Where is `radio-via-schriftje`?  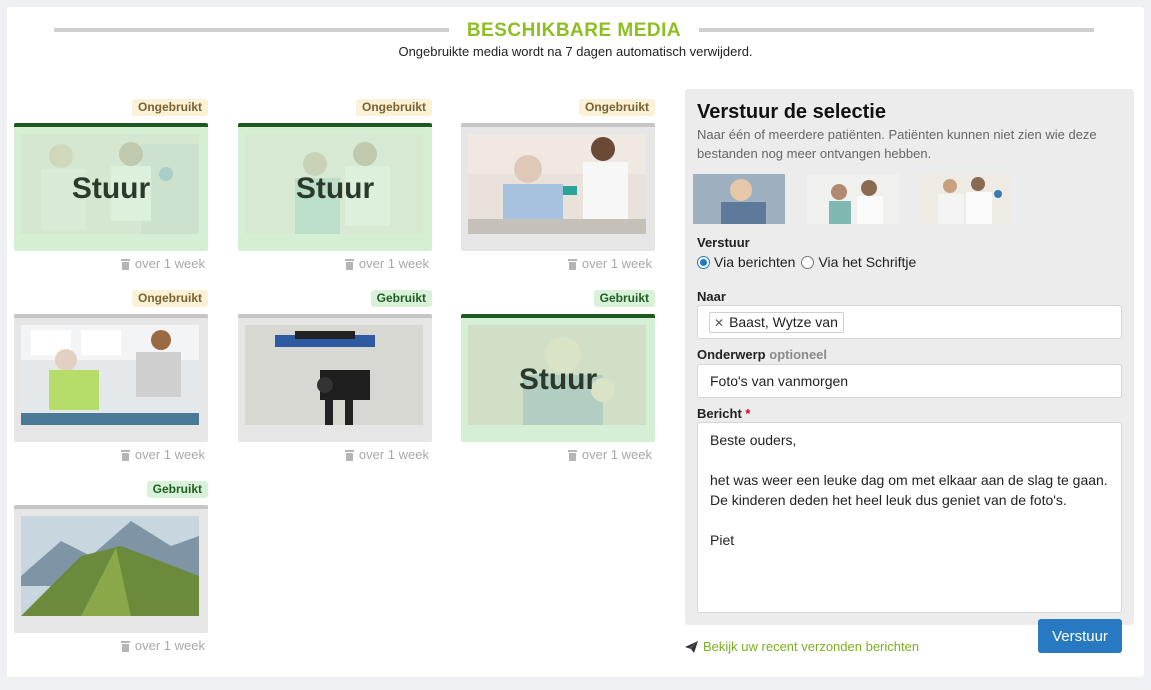
radio-via-schriftje is located at coordinates (808, 262).